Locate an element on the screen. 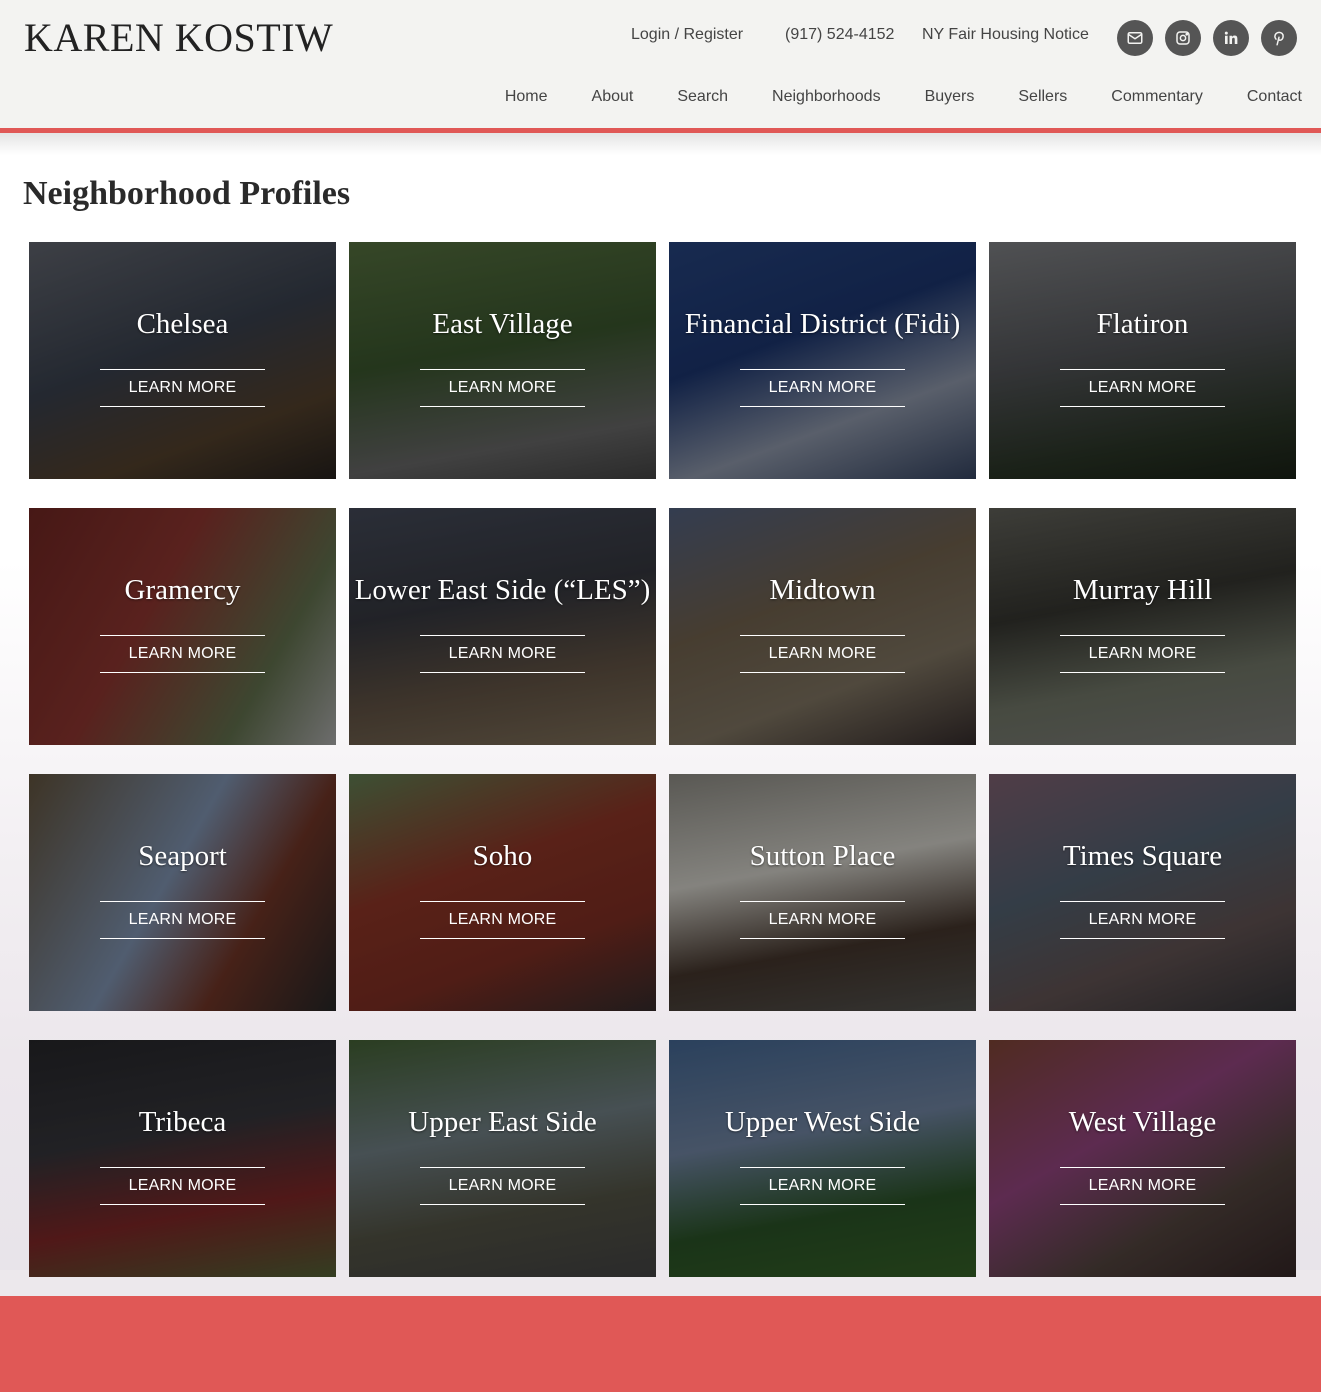 The height and width of the screenshot is (1392, 1321). neighborhood-name: Upper East Side is located at coordinates (502, 1122).